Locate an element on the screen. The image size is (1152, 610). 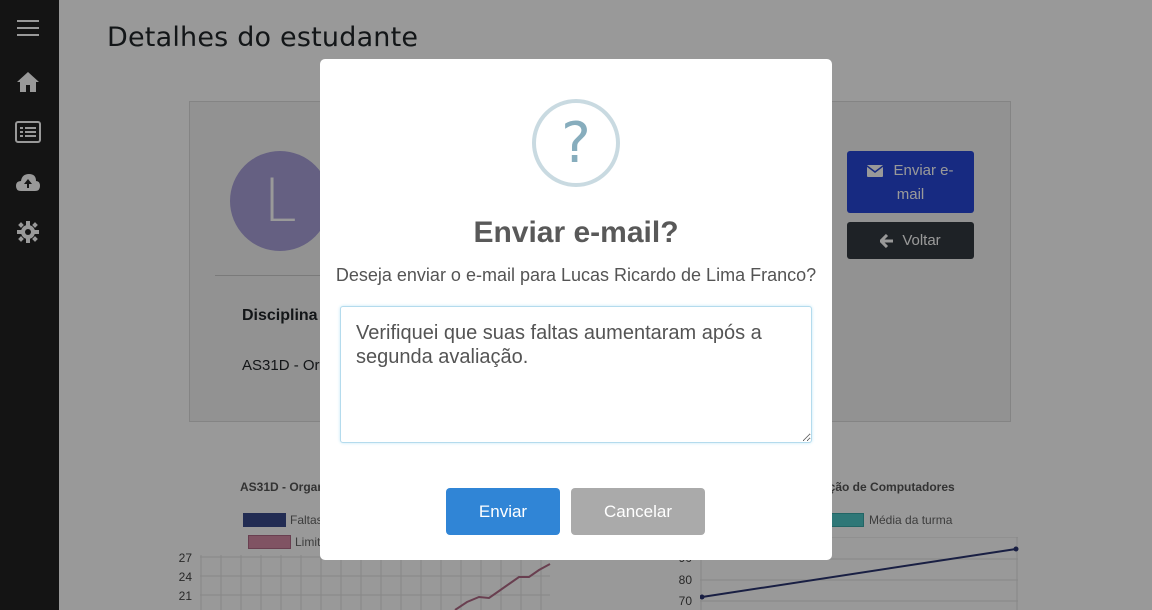
dialog-title: Enviar e-mail? is located at coordinates (576, 232).